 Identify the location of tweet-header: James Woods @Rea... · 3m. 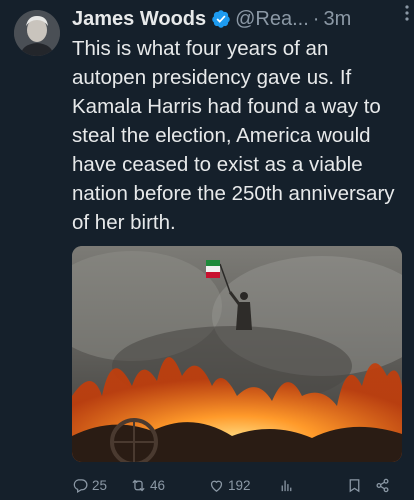
(238, 19).